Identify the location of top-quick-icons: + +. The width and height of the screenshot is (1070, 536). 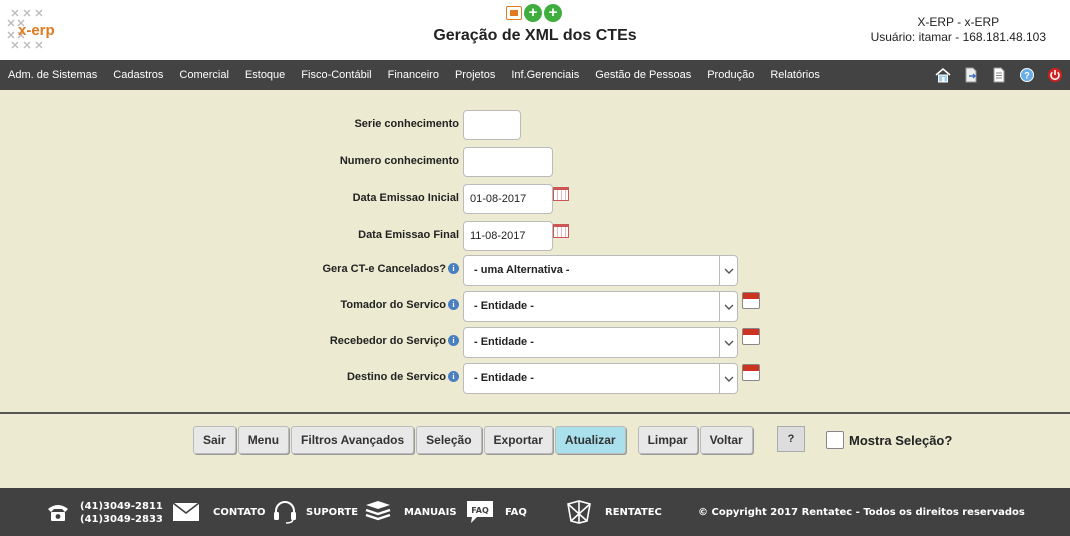
(534, 13).